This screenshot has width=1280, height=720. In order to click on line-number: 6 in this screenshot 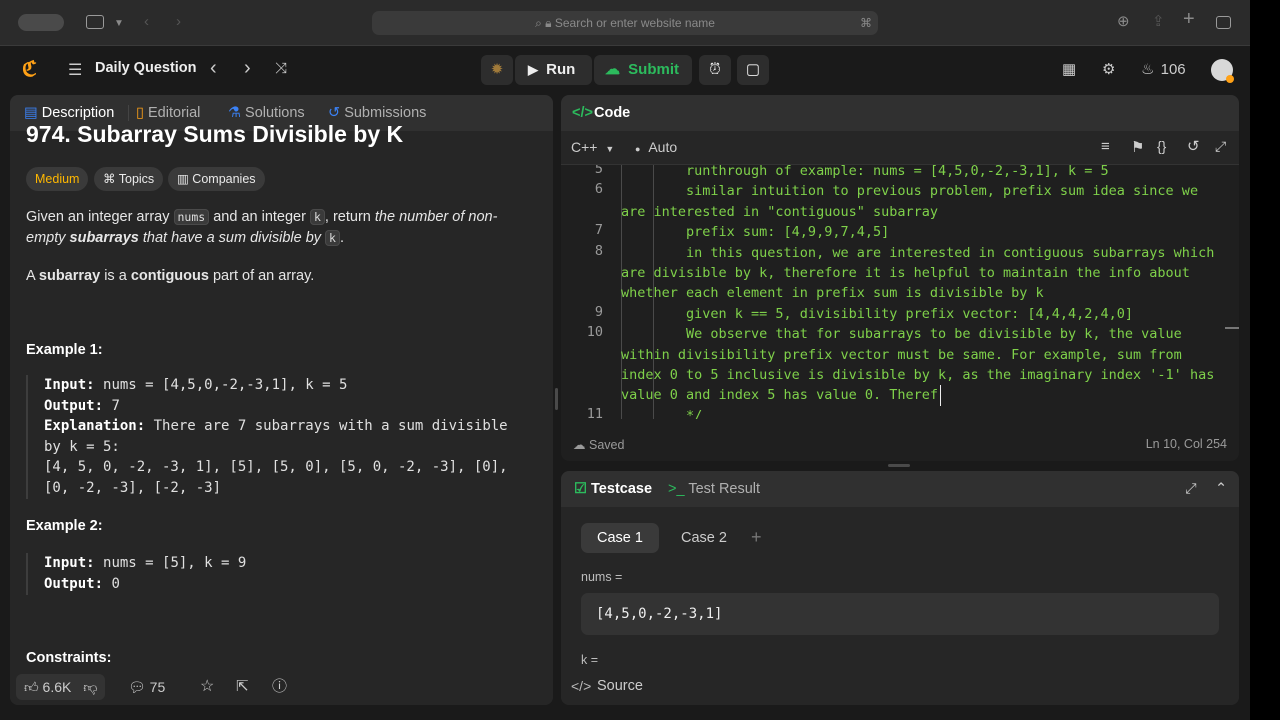, I will do `click(598, 189)`.